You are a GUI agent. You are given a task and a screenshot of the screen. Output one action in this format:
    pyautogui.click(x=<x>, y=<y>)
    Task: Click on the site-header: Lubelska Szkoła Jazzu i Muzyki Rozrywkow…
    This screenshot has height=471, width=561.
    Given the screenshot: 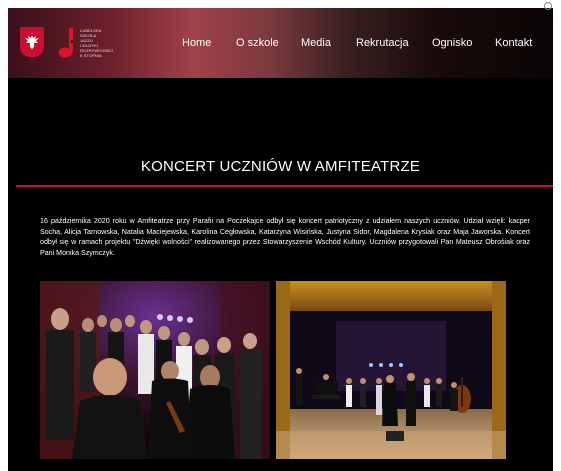 What is the action you would take?
    pyautogui.click(x=280, y=43)
    